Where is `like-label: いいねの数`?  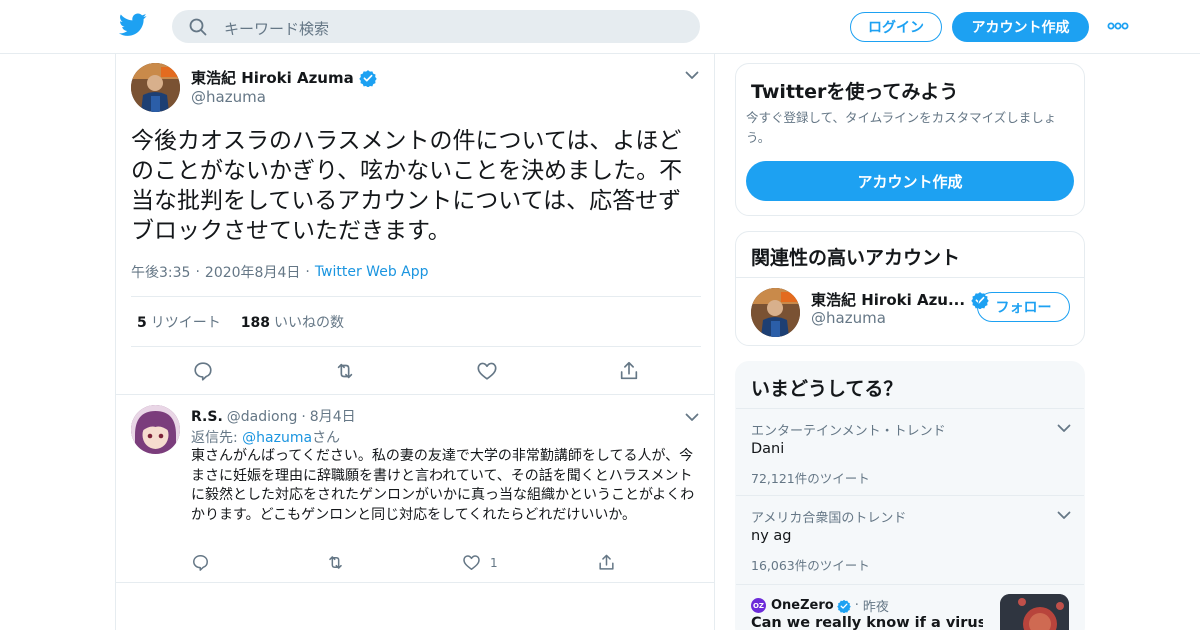 like-label: いいねの数 is located at coordinates (308, 322).